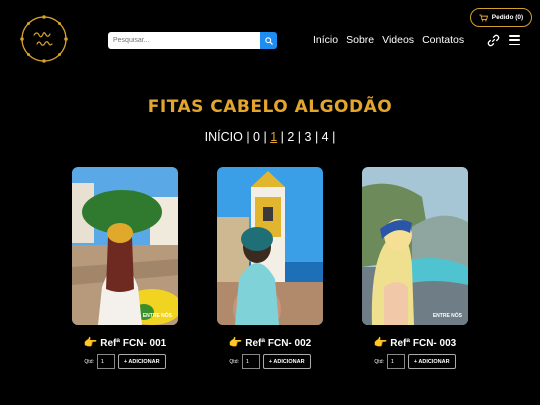 This screenshot has height=405, width=540. What do you see at coordinates (308, 137) in the screenshot?
I see `pager-page-3: 3` at bounding box center [308, 137].